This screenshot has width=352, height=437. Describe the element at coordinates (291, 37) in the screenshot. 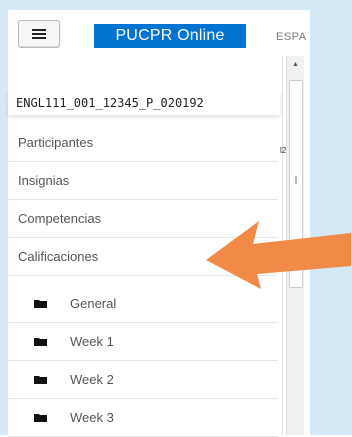

I see `language-menu: ESPA` at that location.